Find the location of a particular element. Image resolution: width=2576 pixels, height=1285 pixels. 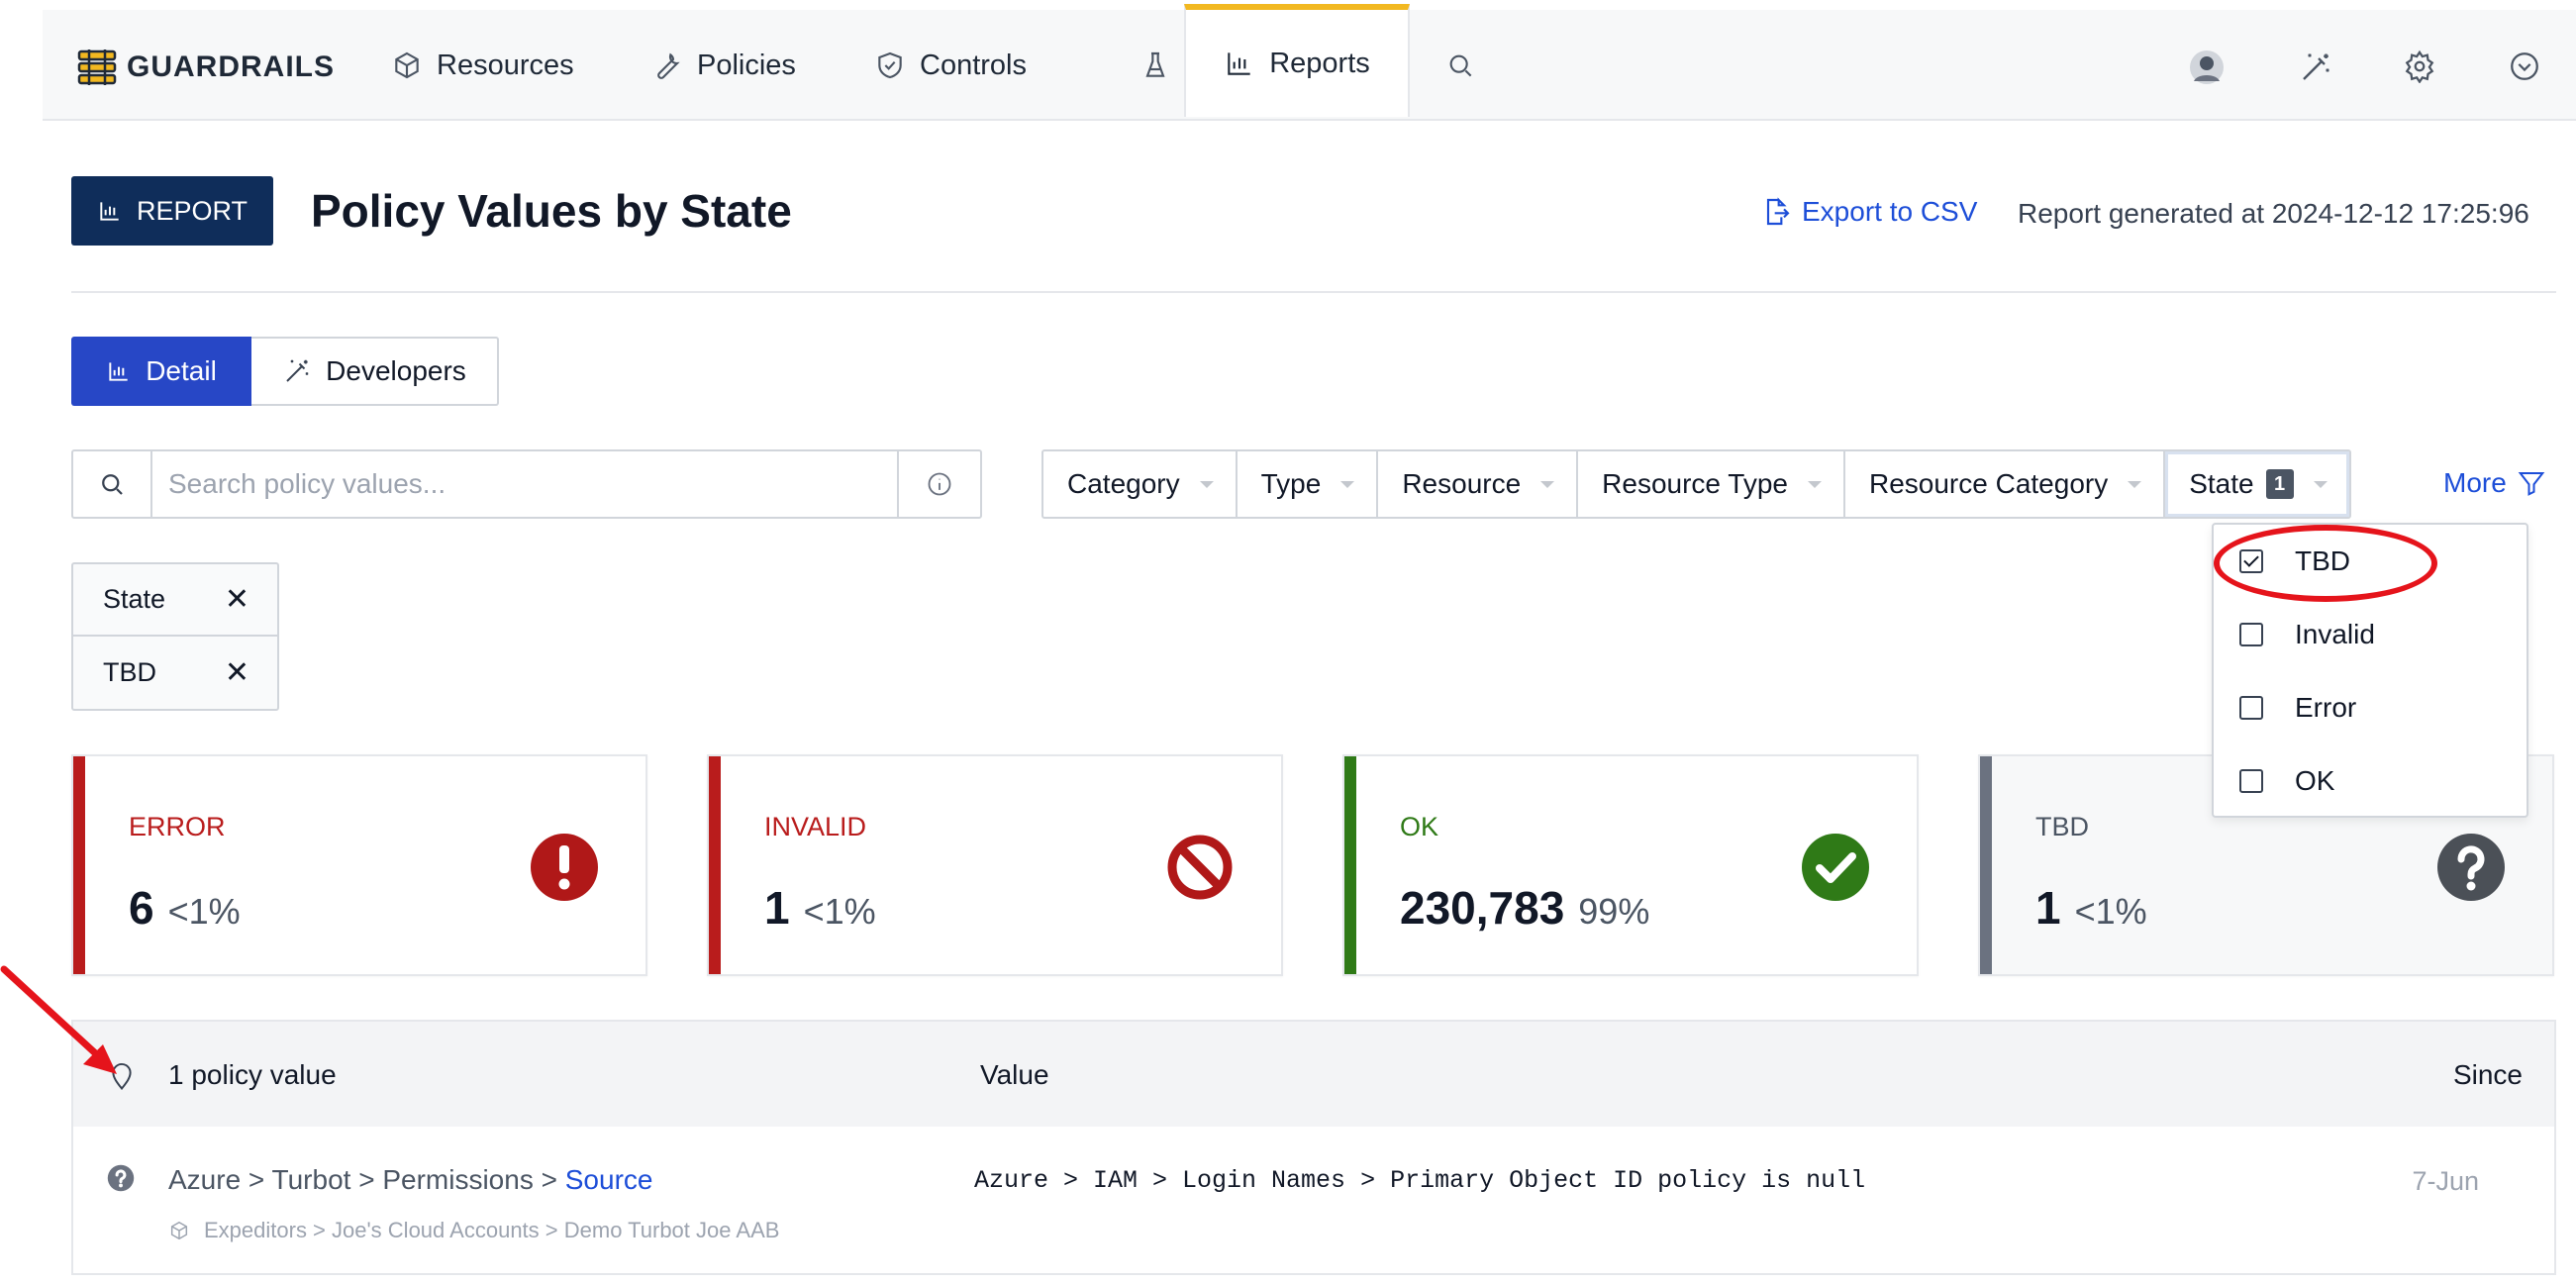

filter-type: Type is located at coordinates (1308, 484).